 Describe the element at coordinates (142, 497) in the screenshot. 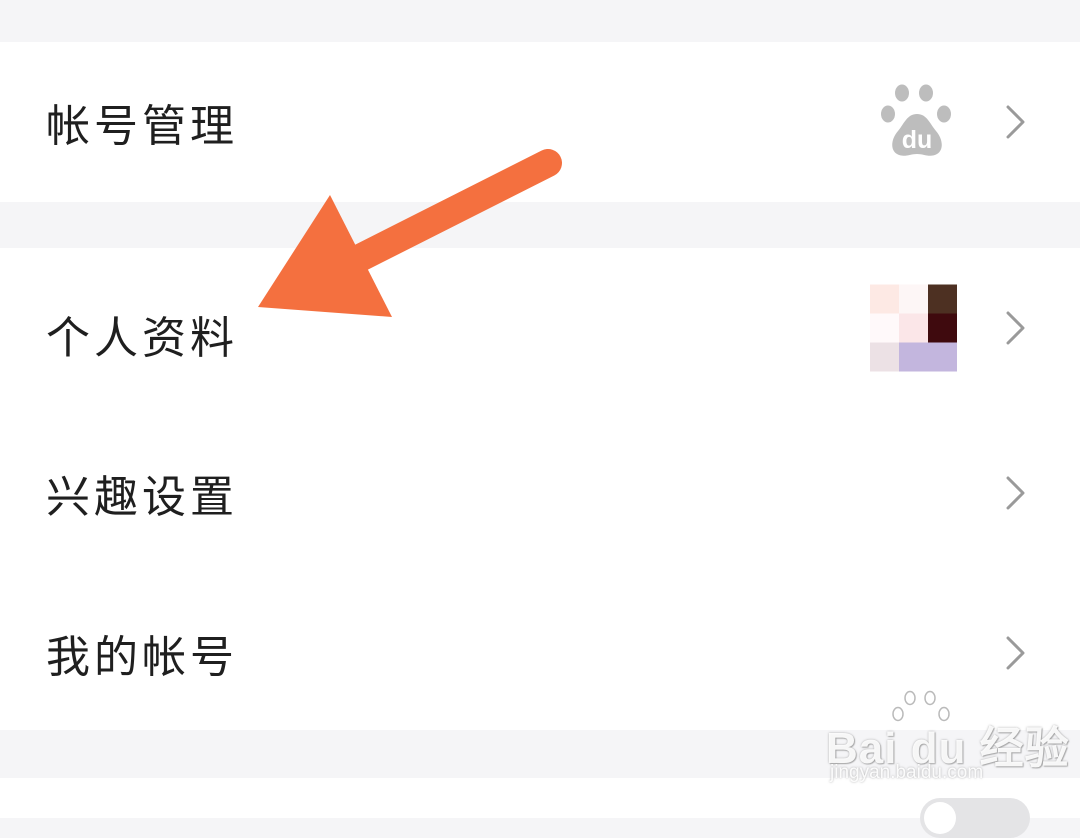

I see `row-label: 兴趣设置` at that location.